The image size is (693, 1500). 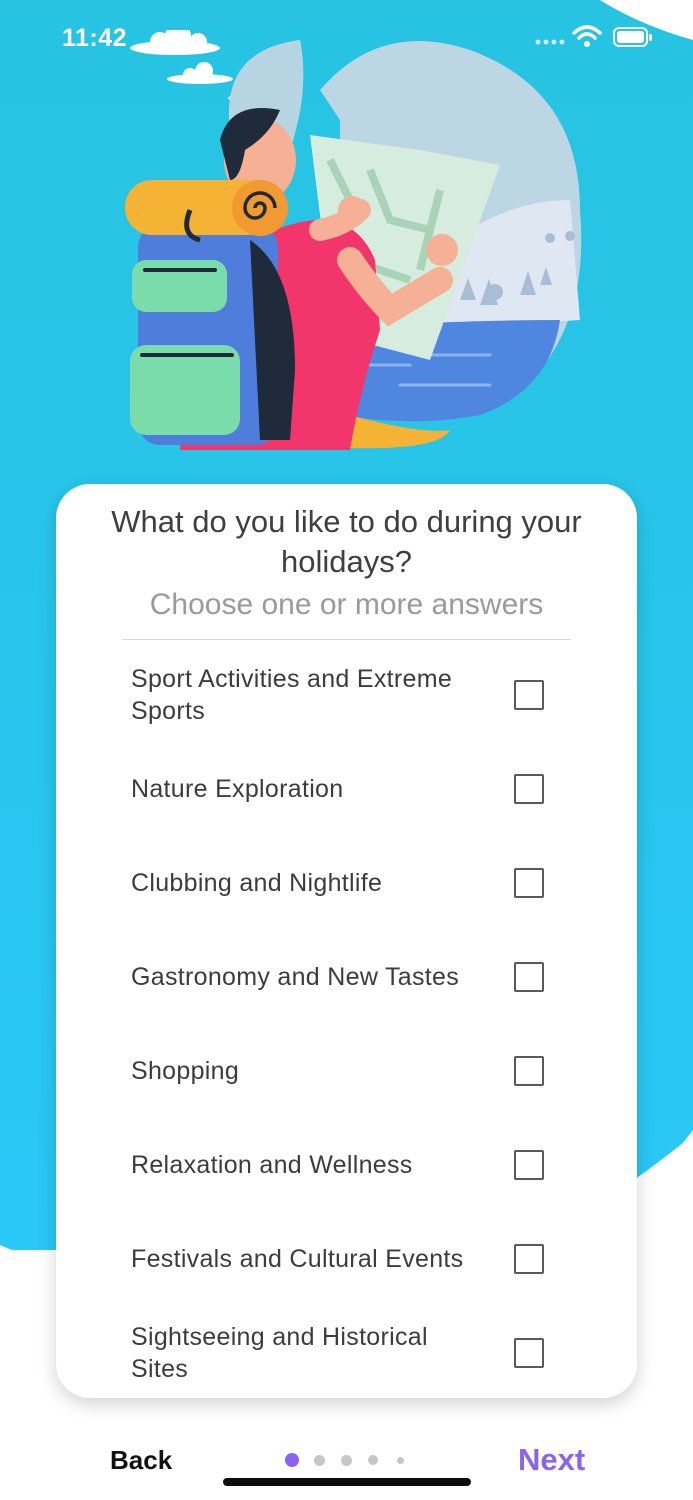 What do you see at coordinates (185, 1071) in the screenshot?
I see `option-label: Shopping` at bounding box center [185, 1071].